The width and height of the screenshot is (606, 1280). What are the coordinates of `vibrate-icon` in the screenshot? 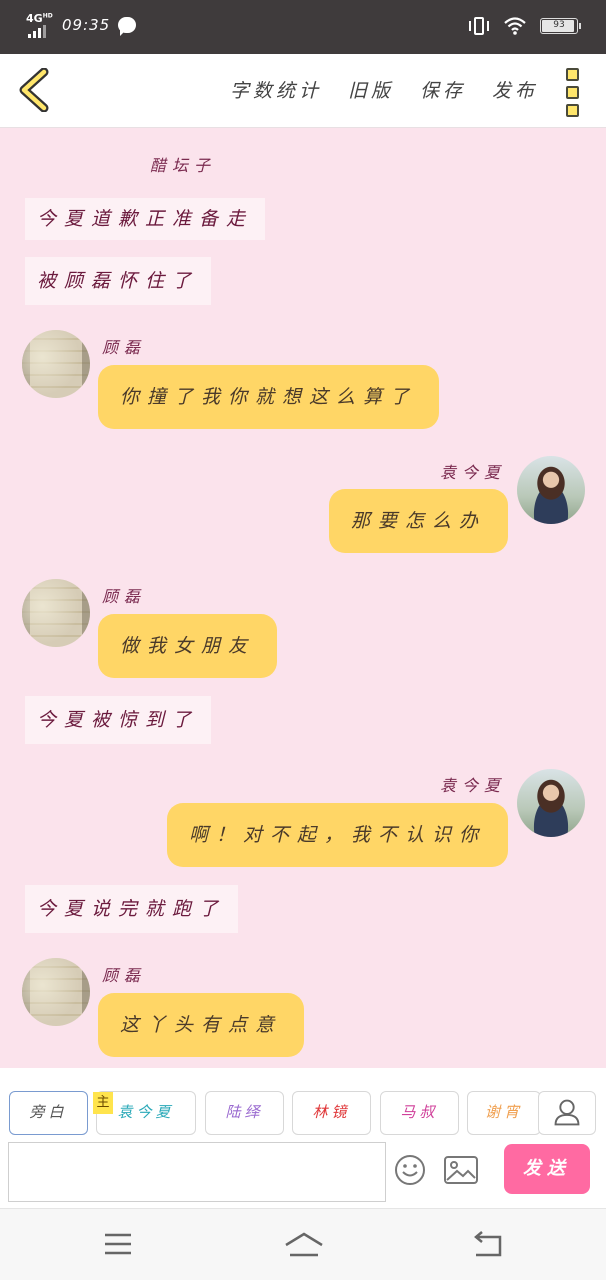 It's located at (479, 26).